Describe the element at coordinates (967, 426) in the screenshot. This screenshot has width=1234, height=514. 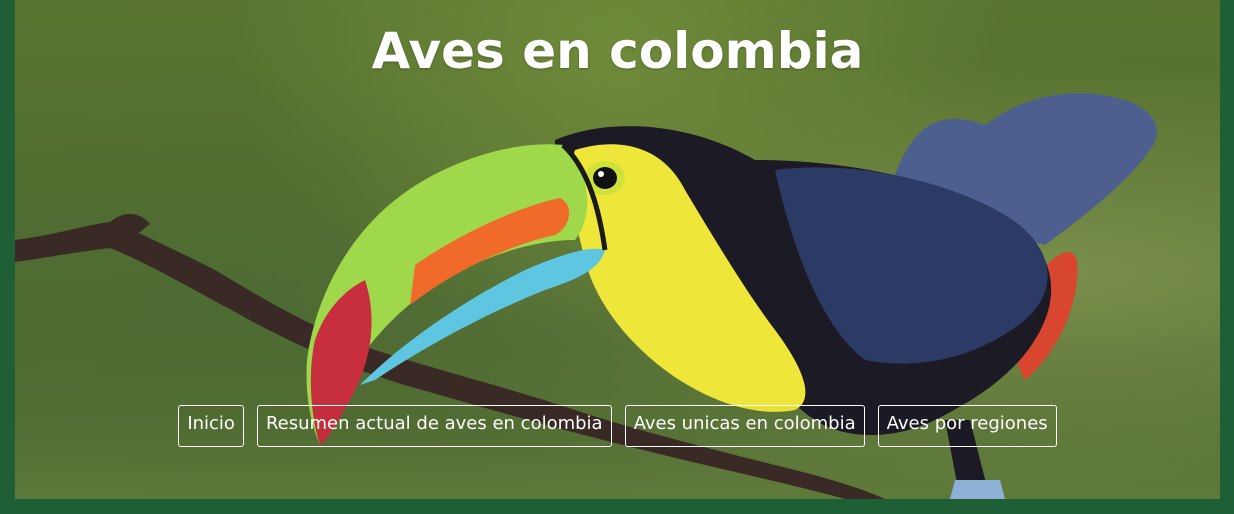
I see `nav-item-aves-regiones: Aves por regiones` at that location.